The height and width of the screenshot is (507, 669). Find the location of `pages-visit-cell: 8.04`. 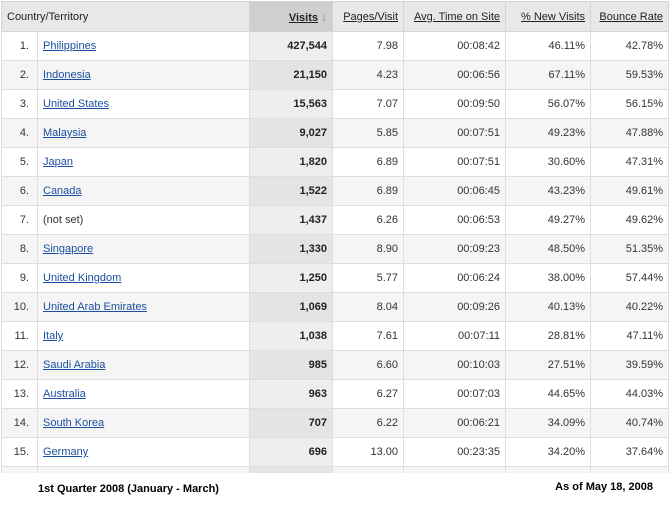

pages-visit-cell: 8.04 is located at coordinates (368, 307).